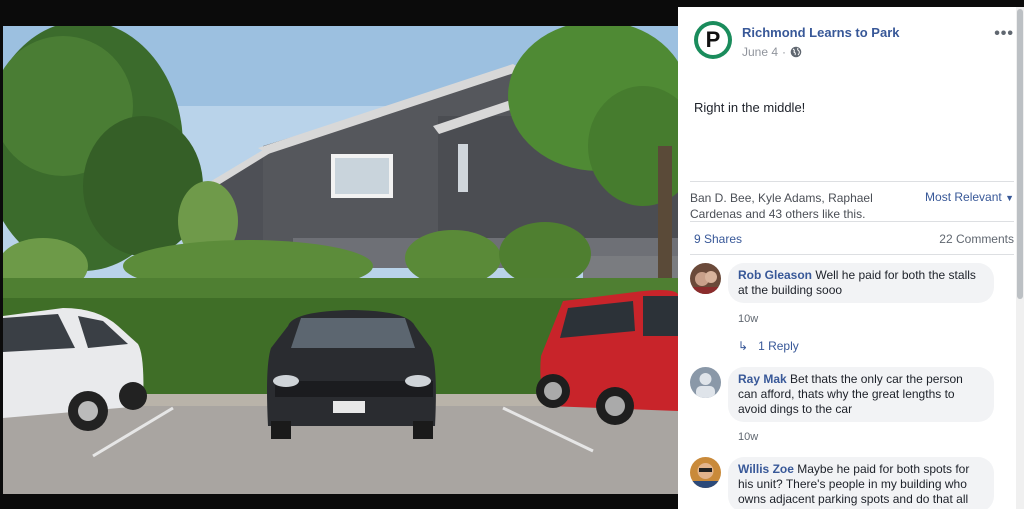  I want to click on post-text: Right in the middle!, so click(750, 107).